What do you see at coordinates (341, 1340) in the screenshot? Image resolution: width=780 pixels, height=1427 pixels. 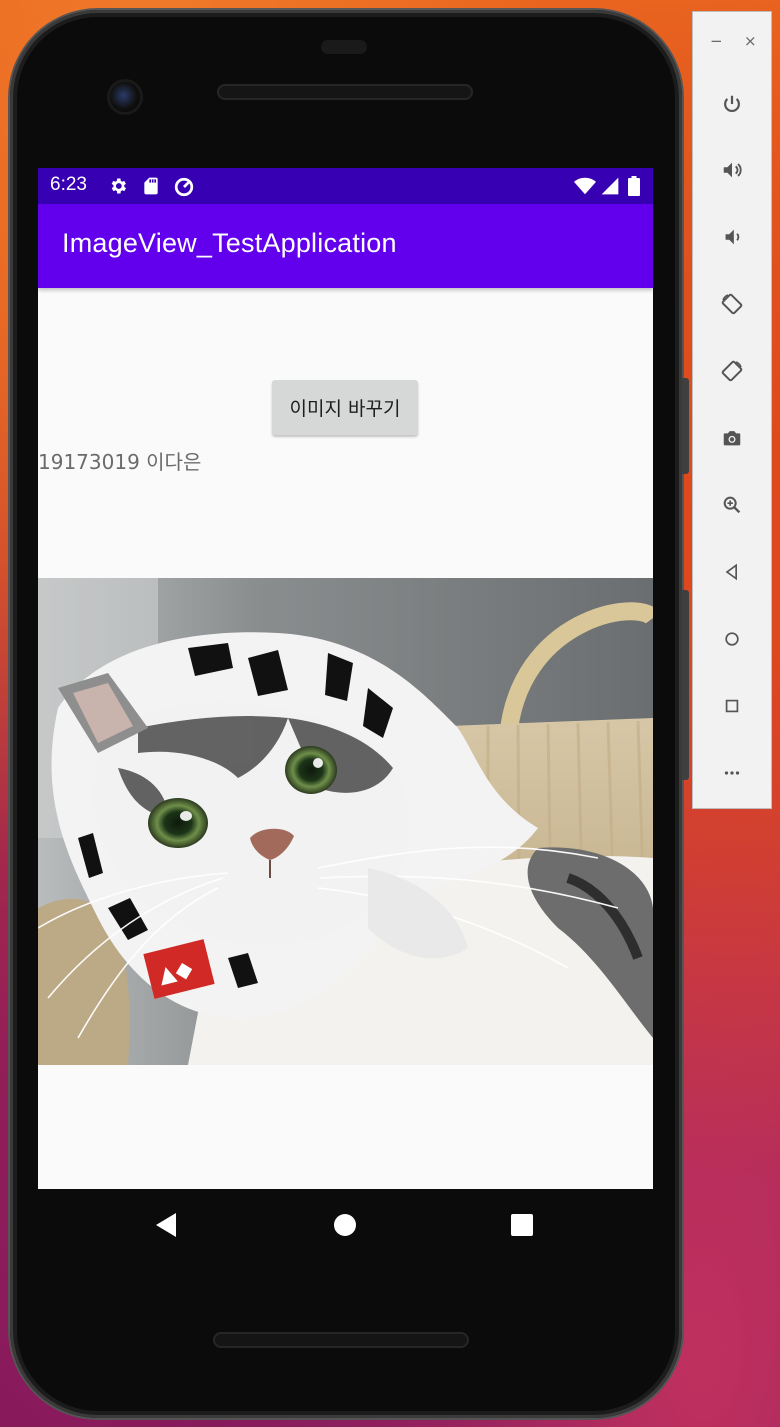 I see `bottom-speaker` at bounding box center [341, 1340].